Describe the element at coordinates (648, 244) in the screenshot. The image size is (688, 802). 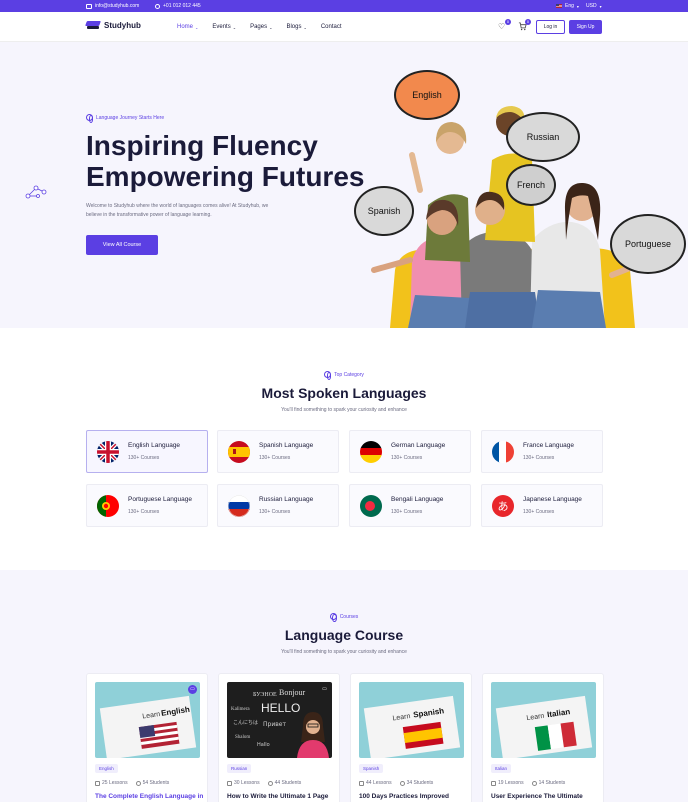
I see `speech-bubble-label: Portuguese` at that location.